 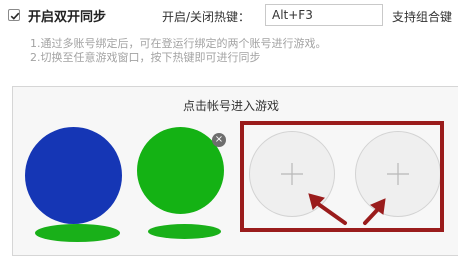 I want to click on account-avatar-1-shadow, so click(x=77, y=233).